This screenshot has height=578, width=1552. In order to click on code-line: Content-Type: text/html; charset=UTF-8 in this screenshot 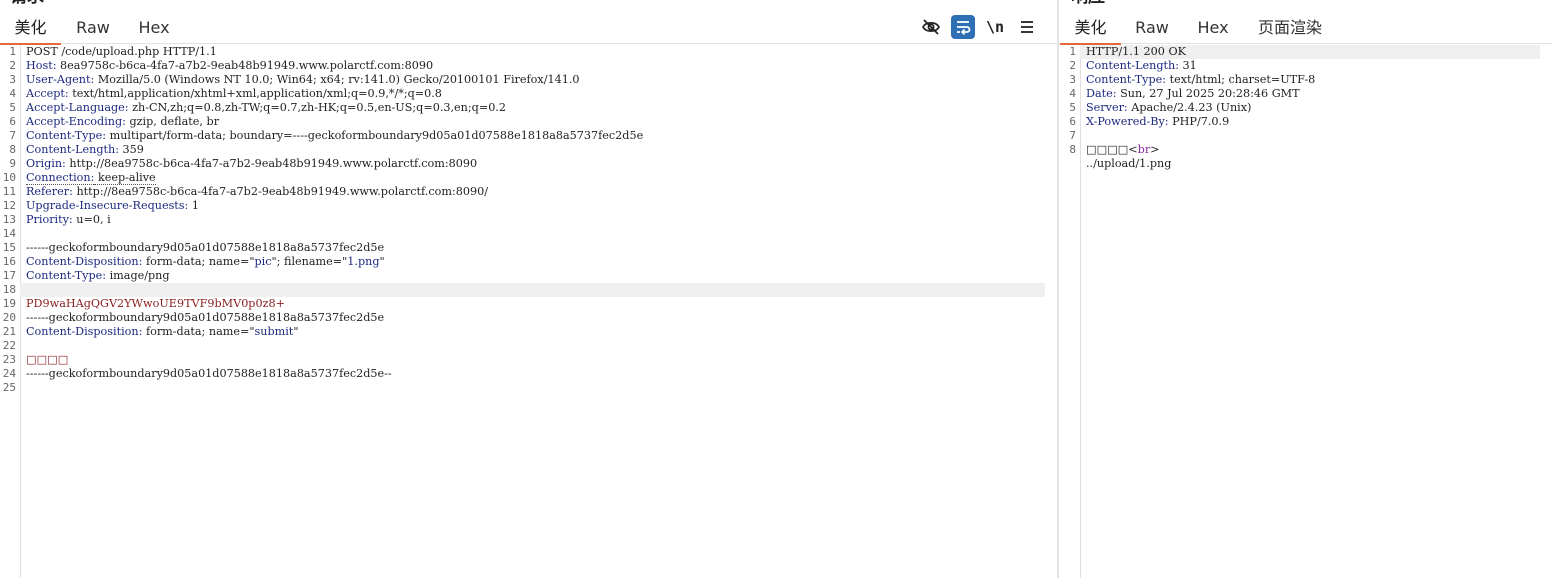, I will do `click(1319, 80)`.